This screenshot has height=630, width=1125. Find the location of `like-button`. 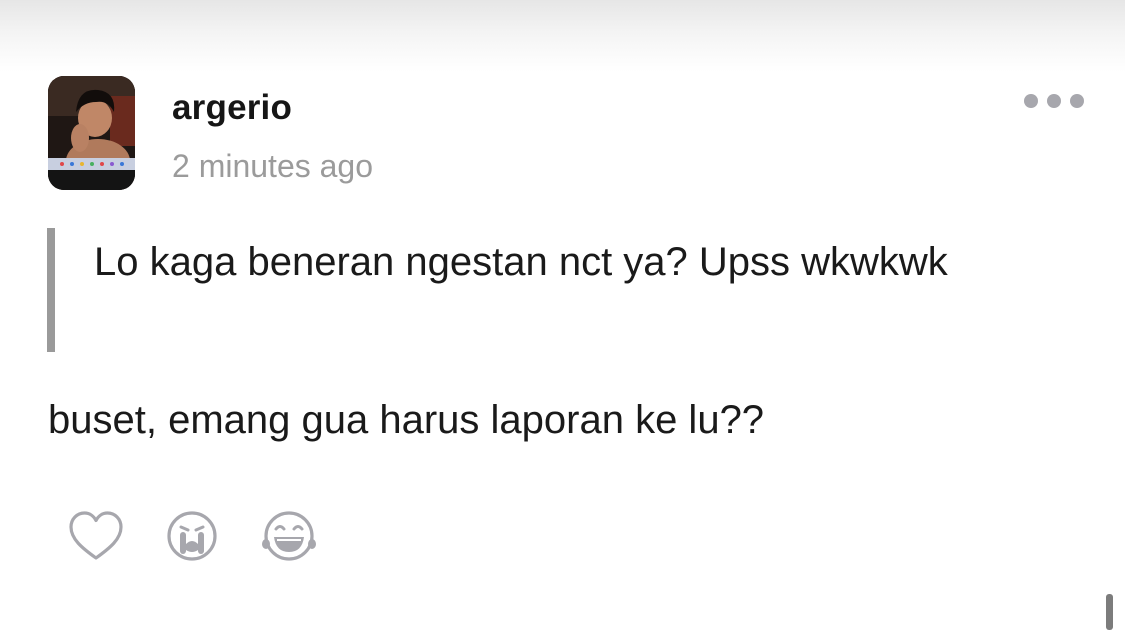

like-button is located at coordinates (96, 538).